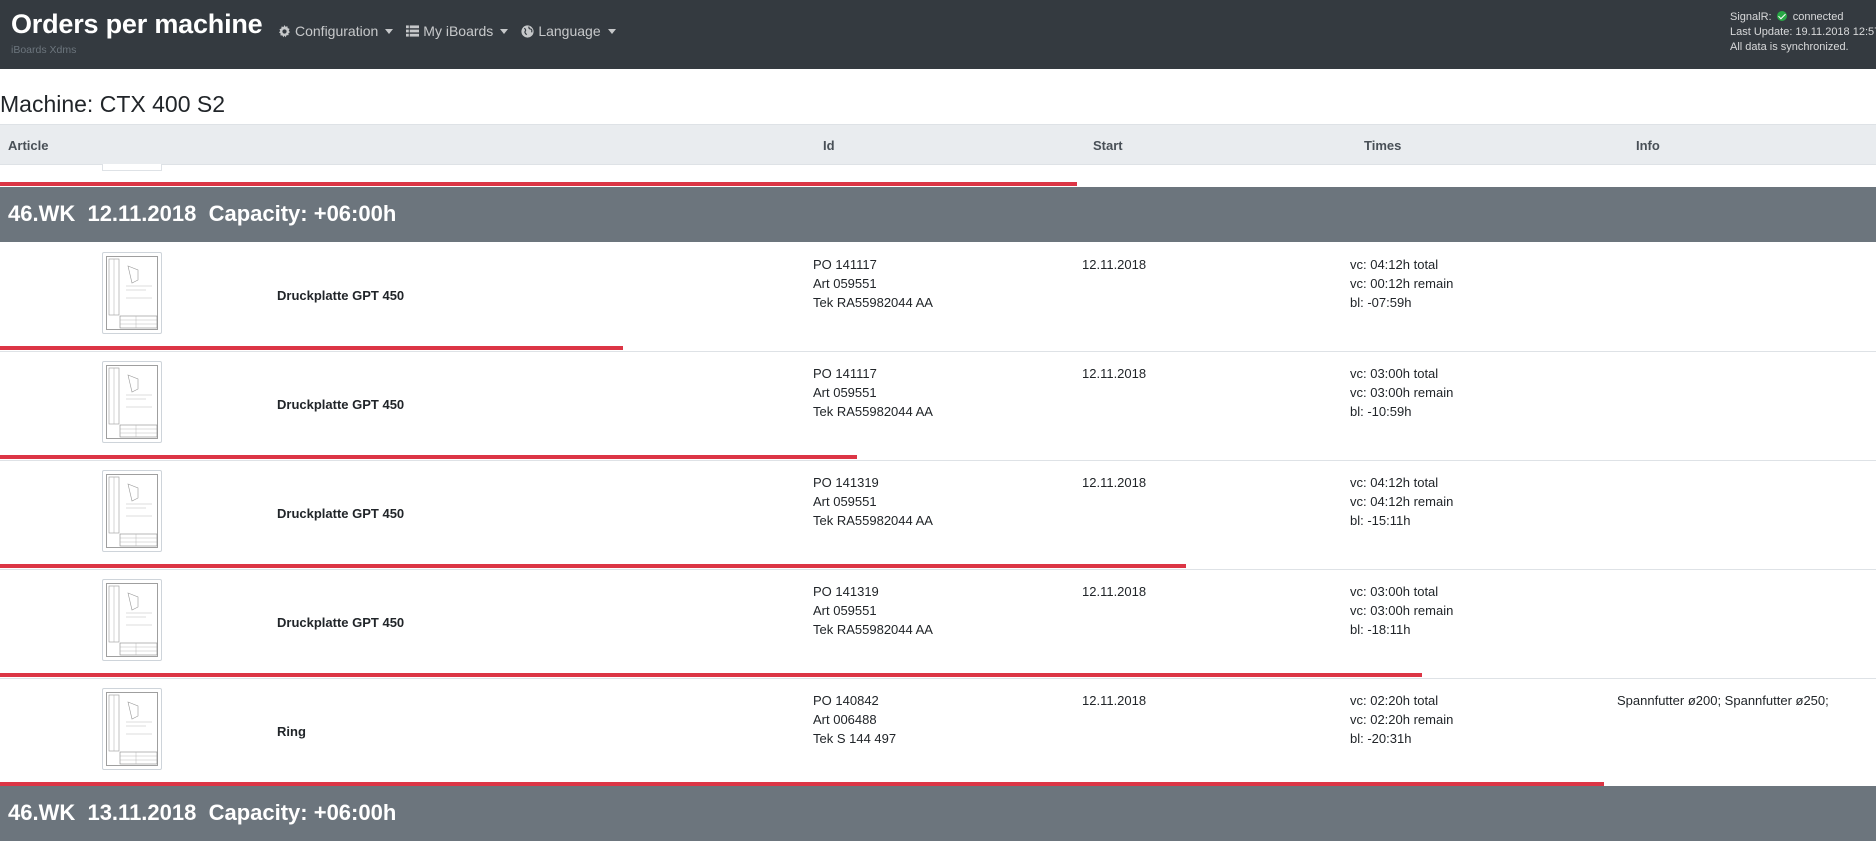  I want to click on my-iboards-menu: My iBoards, so click(459, 31).